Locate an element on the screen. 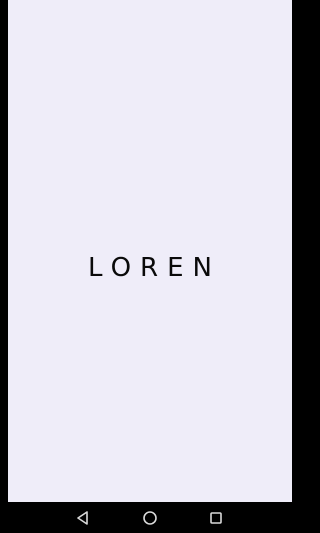  back-button is located at coordinates (83, 517).